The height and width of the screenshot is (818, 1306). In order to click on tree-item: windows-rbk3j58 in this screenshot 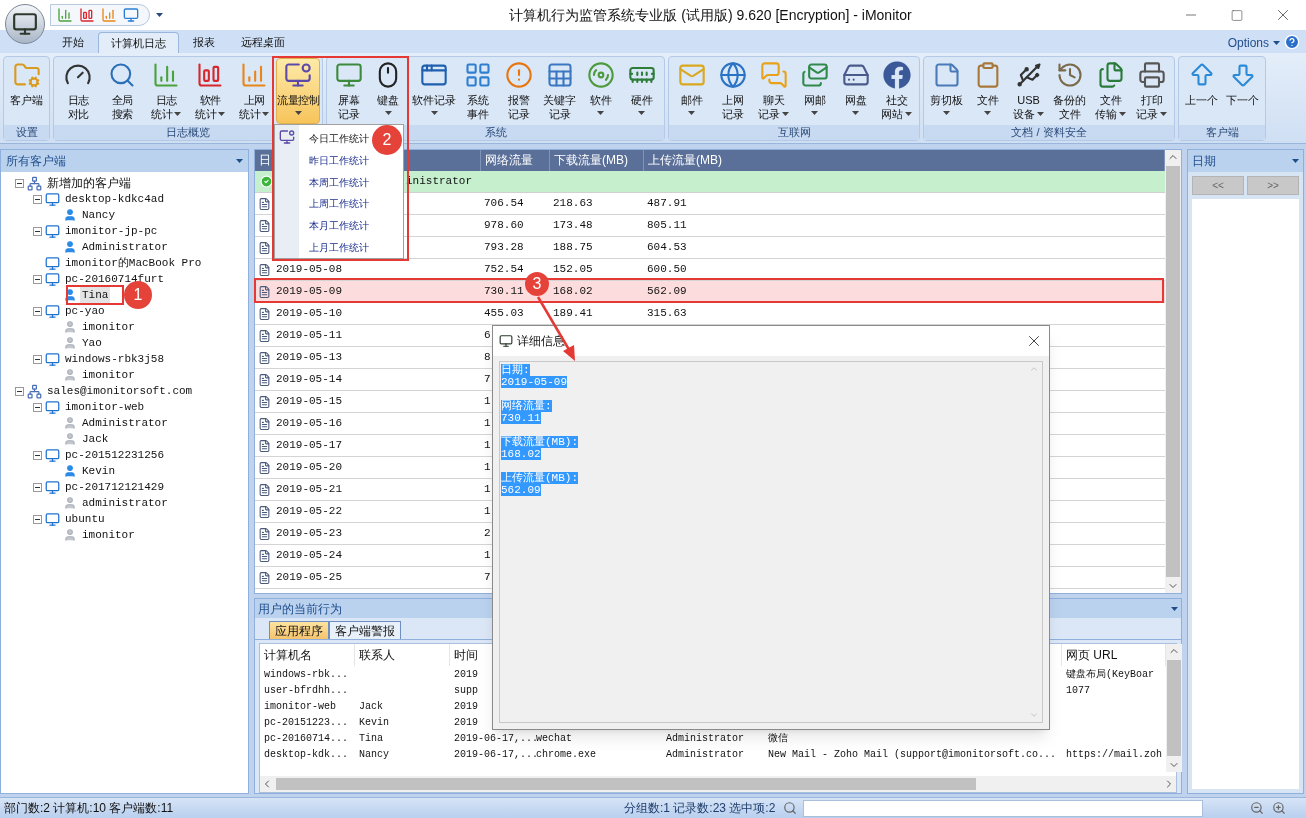, I will do `click(115, 359)`.